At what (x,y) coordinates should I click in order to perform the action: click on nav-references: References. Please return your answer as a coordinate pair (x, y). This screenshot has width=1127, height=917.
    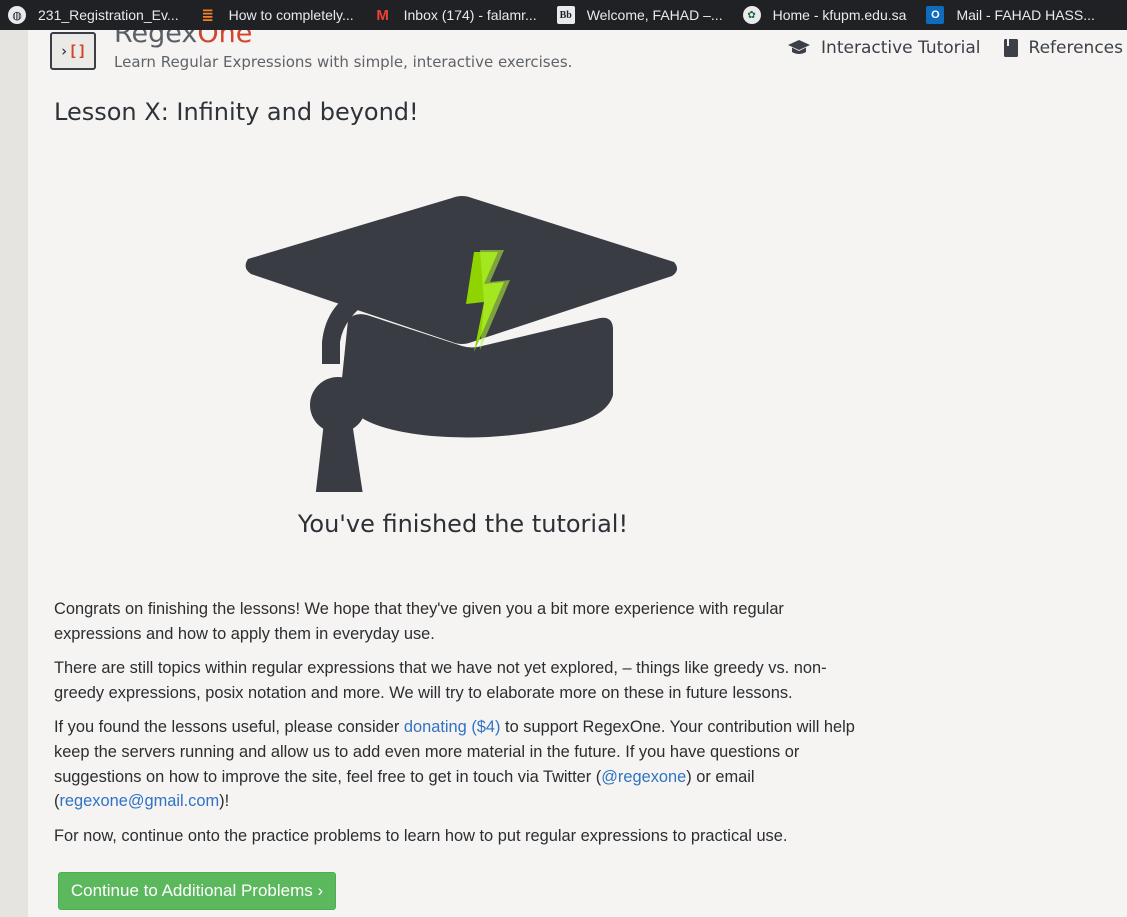
    Looking at the image, I should click on (1063, 48).